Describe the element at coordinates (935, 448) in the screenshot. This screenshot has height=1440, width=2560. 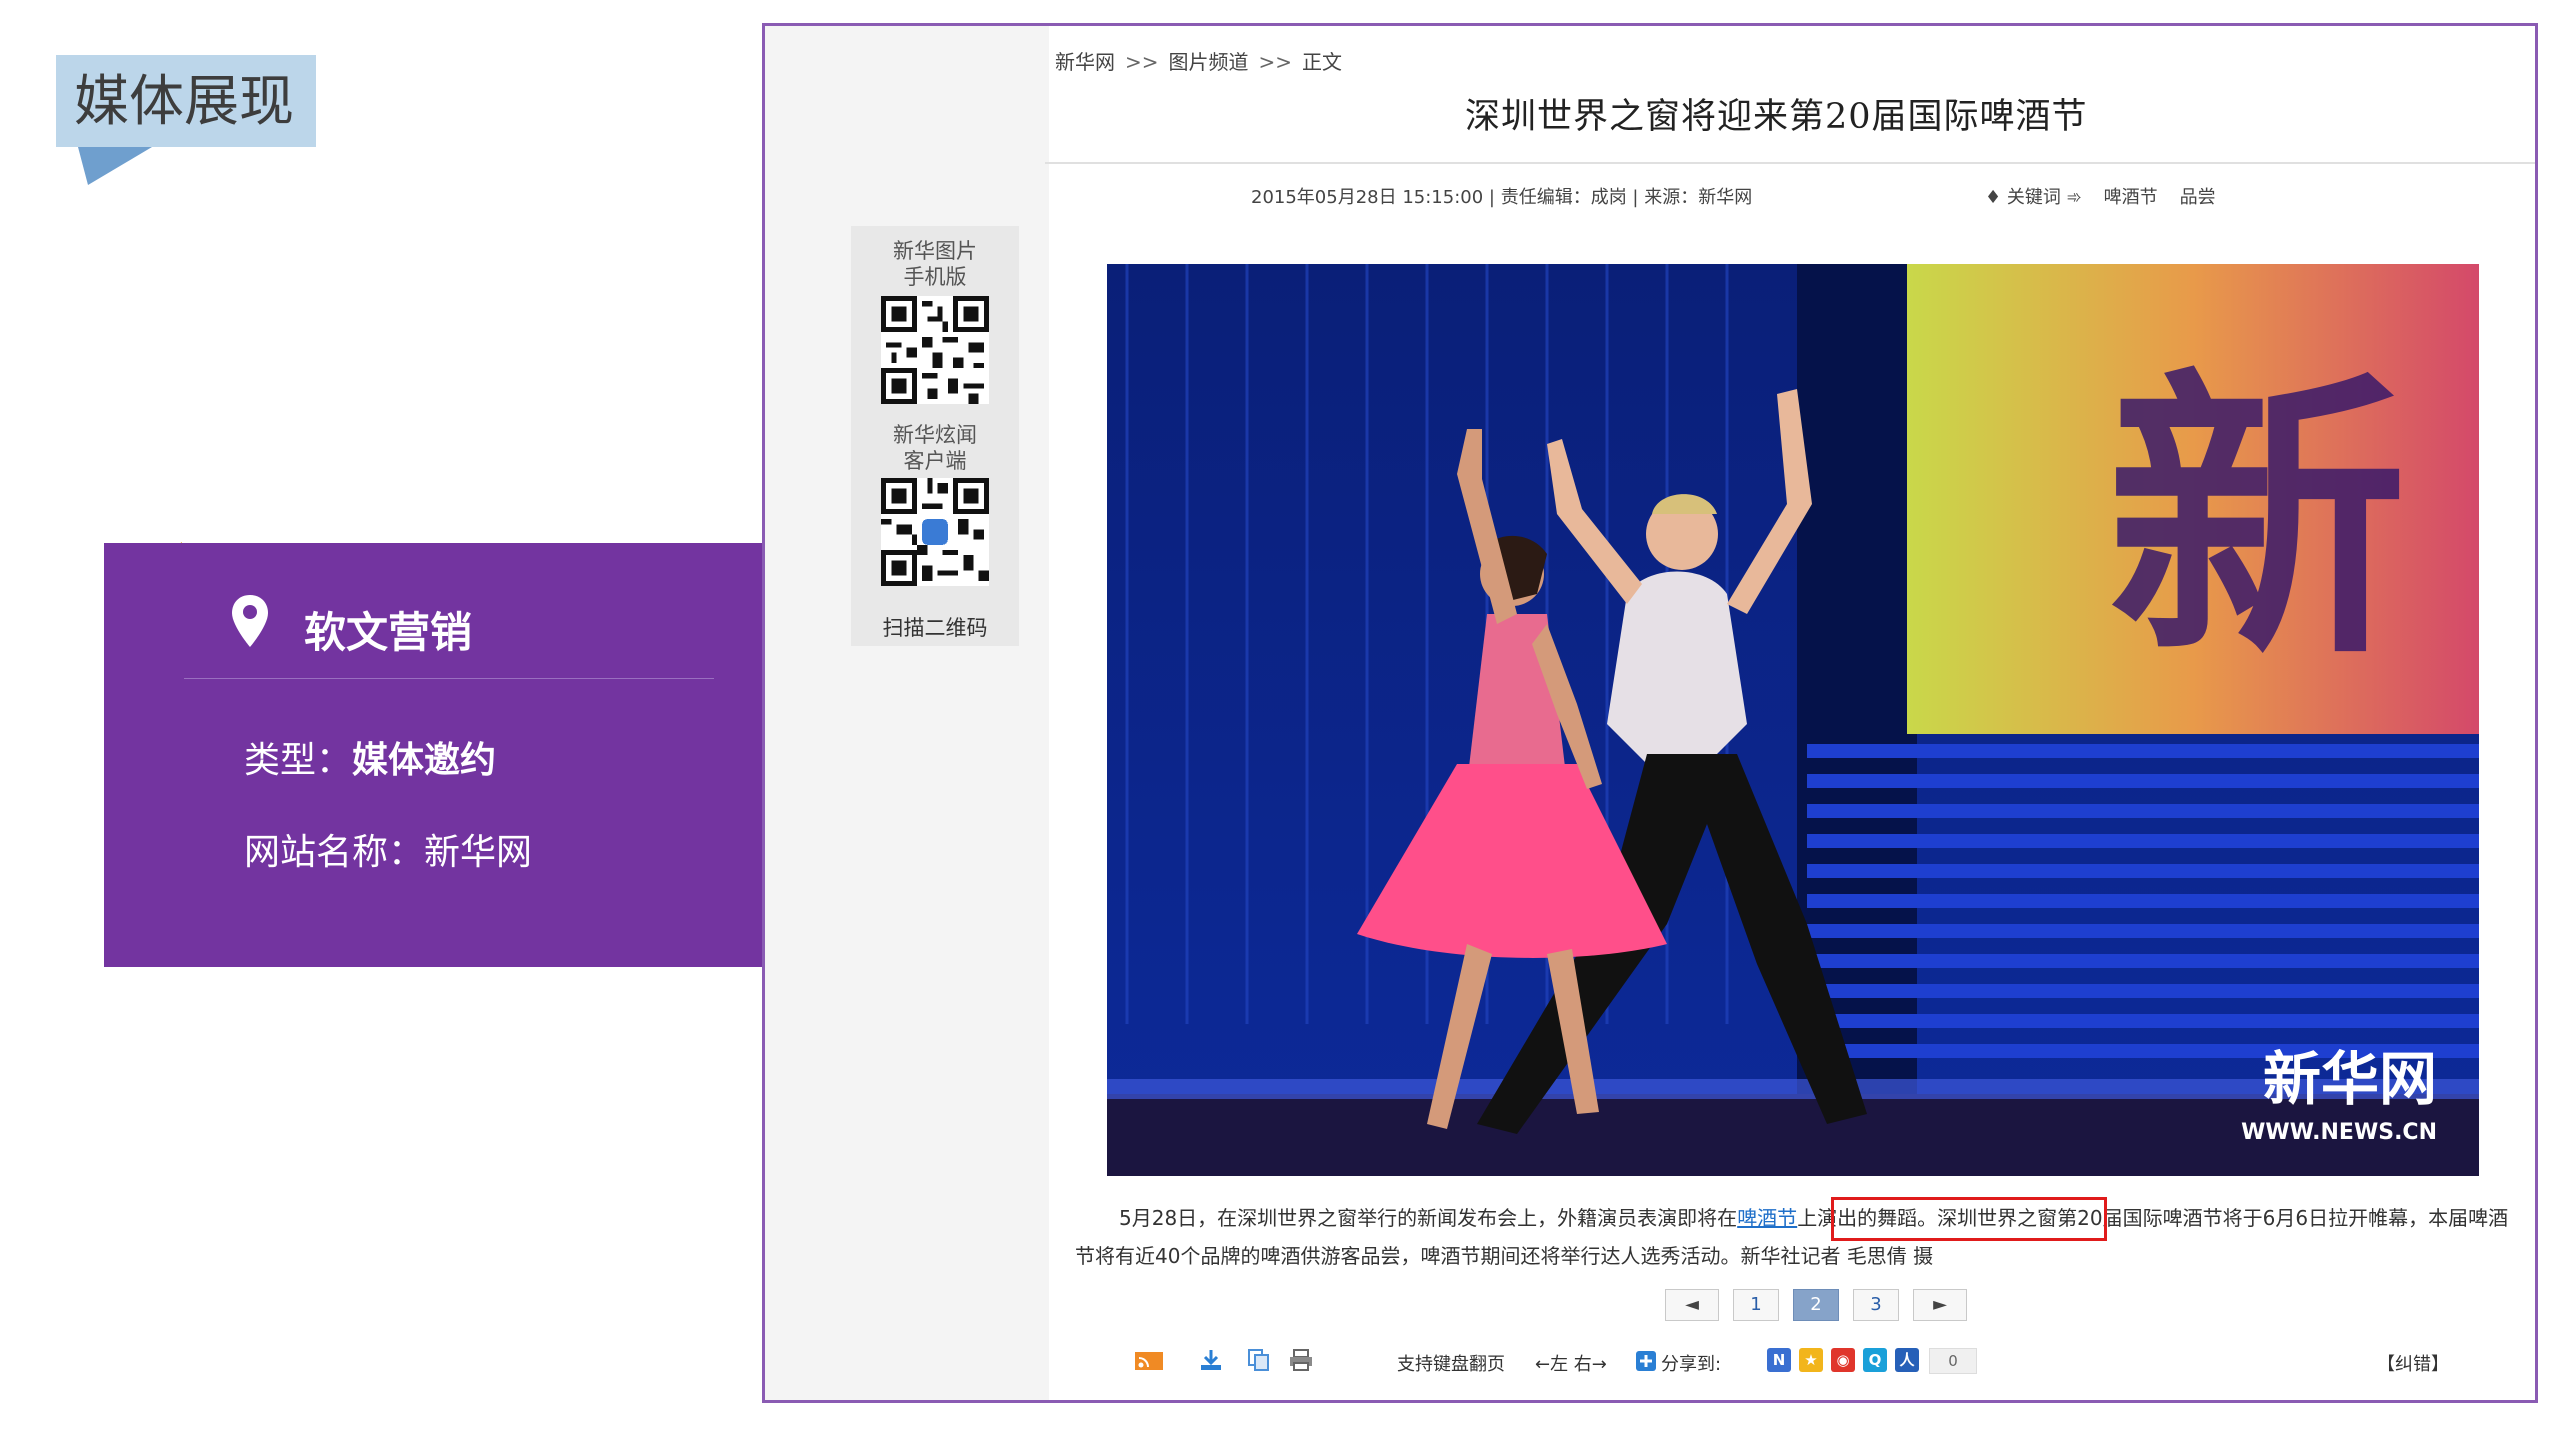
I see `qr-label-client: 新华炫闻 客户端` at that location.